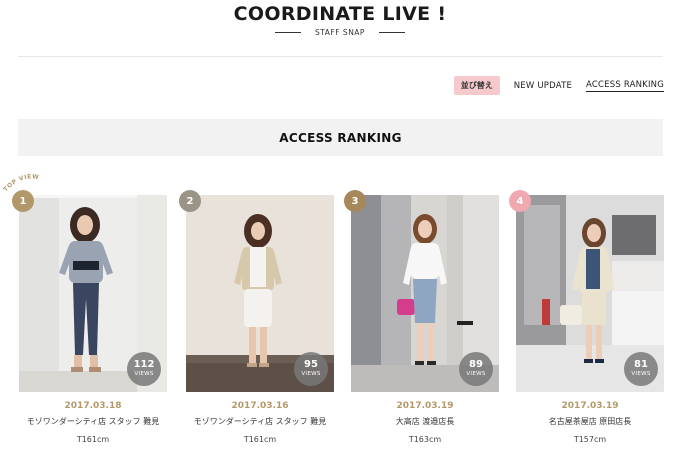 This screenshot has width=680, height=457. I want to click on views-badge: 95 VIEWS, so click(311, 369).